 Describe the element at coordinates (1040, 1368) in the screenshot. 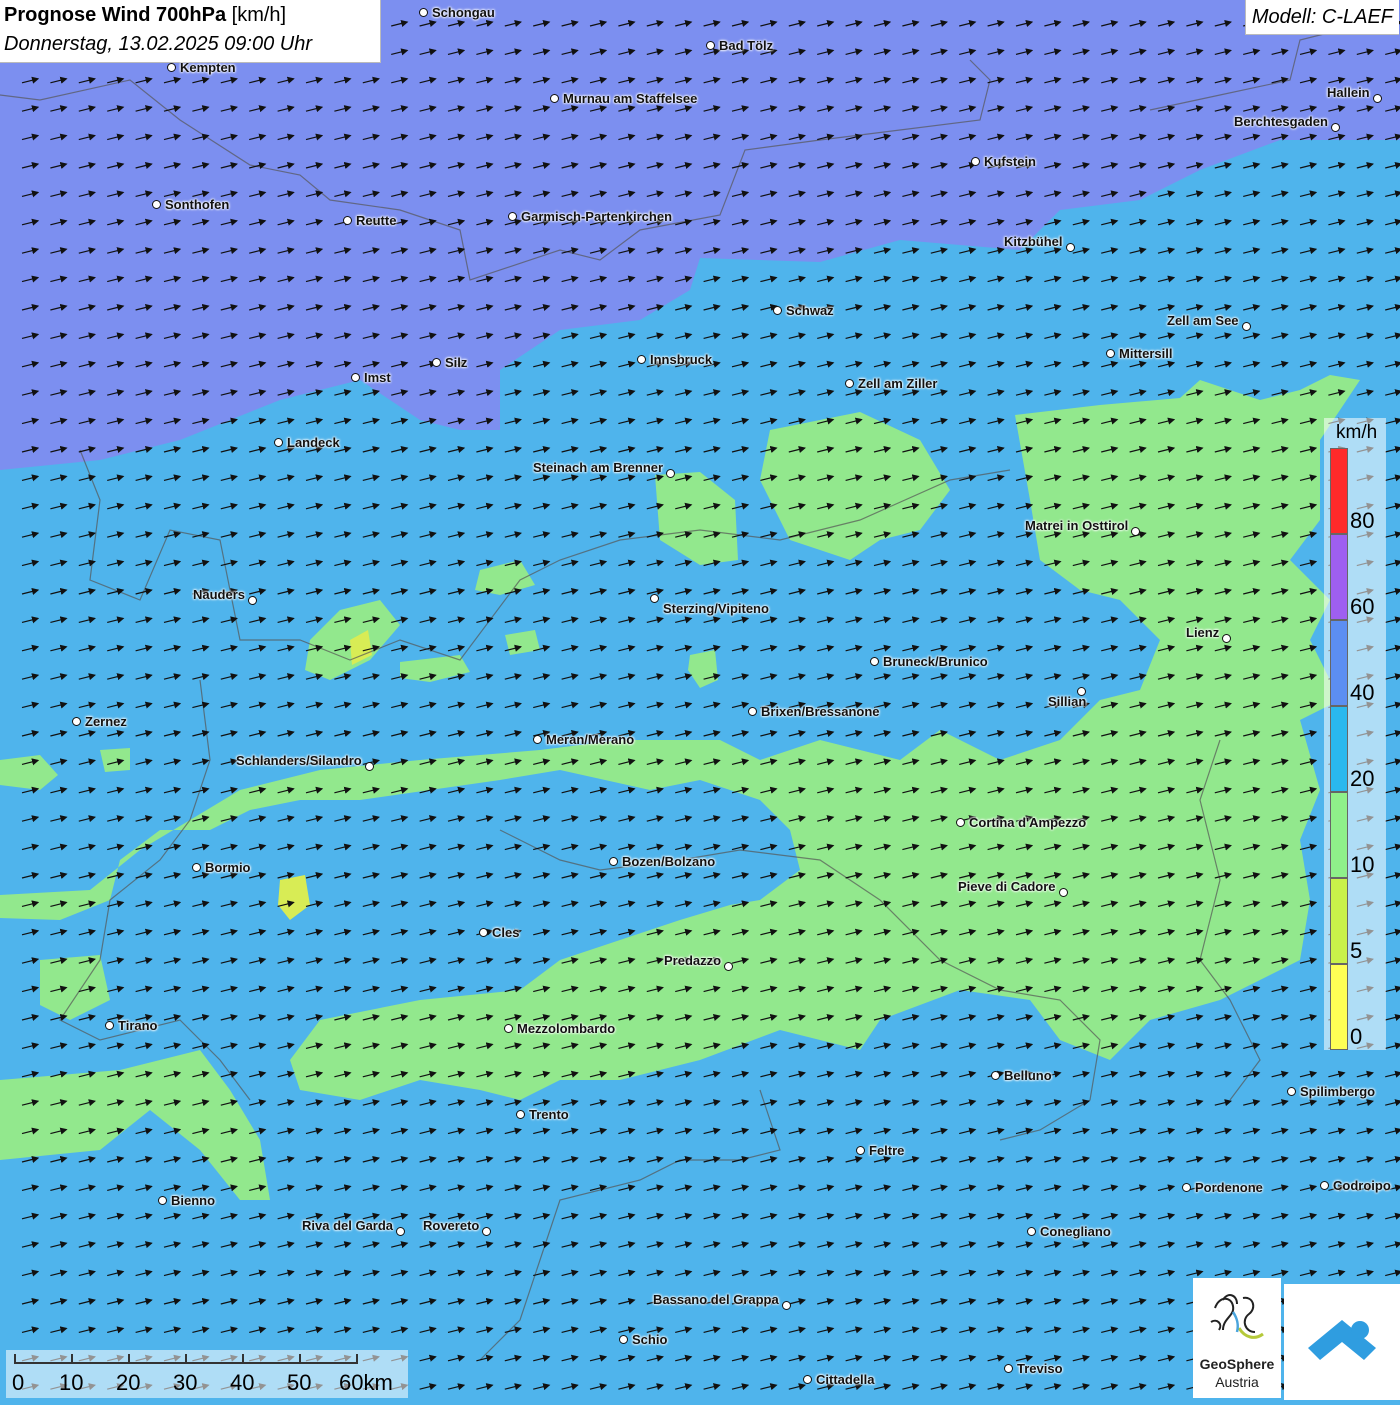

I see `city-label: Treviso` at that location.